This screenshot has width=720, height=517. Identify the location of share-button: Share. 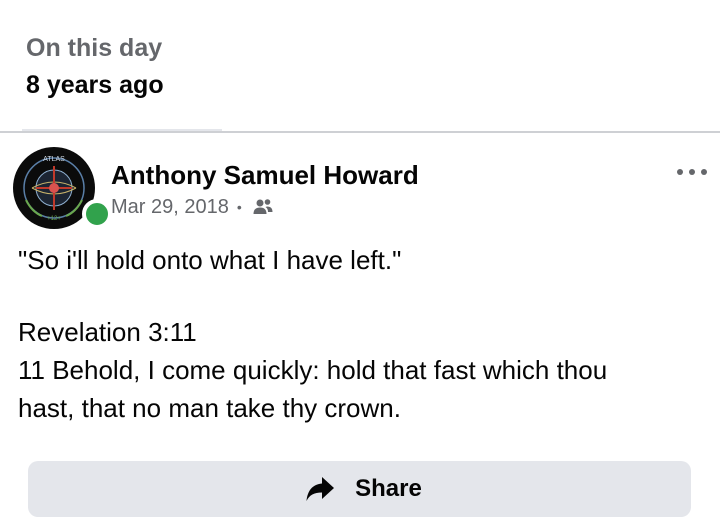
(359, 489).